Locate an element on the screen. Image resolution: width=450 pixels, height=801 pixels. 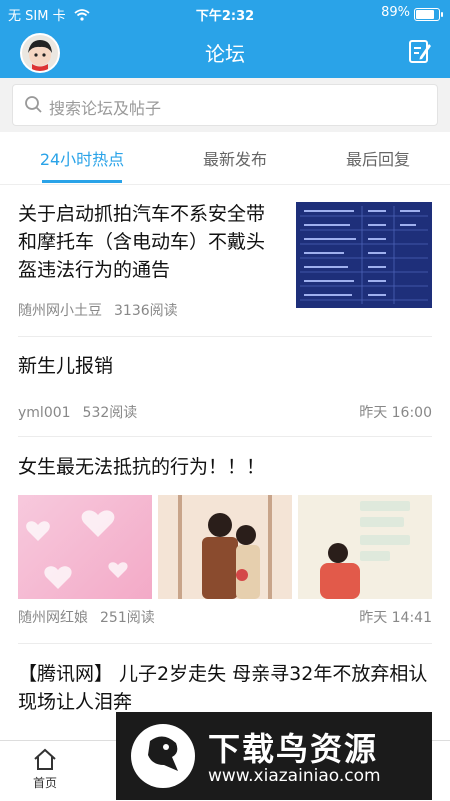
battery-percent: 89% is located at coordinates (395, 12).